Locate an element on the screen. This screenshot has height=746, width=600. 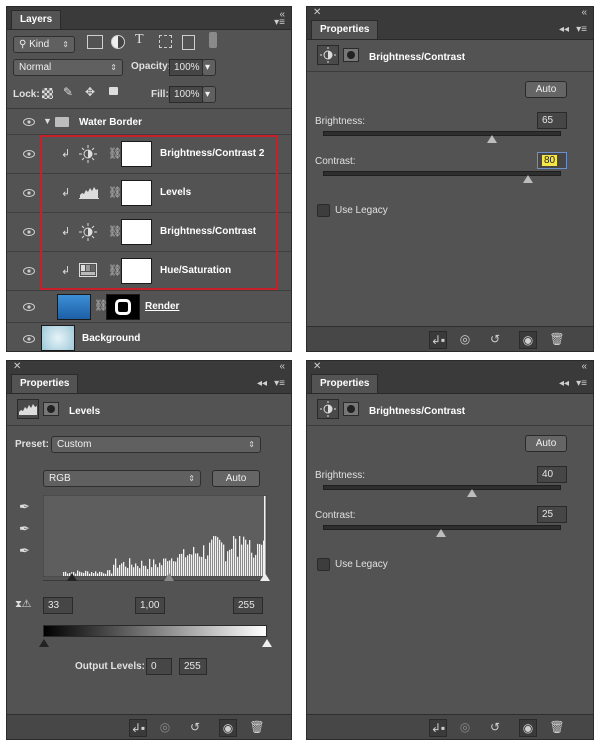
expand-triangle-icon: ▼ is located at coordinates (47, 121).